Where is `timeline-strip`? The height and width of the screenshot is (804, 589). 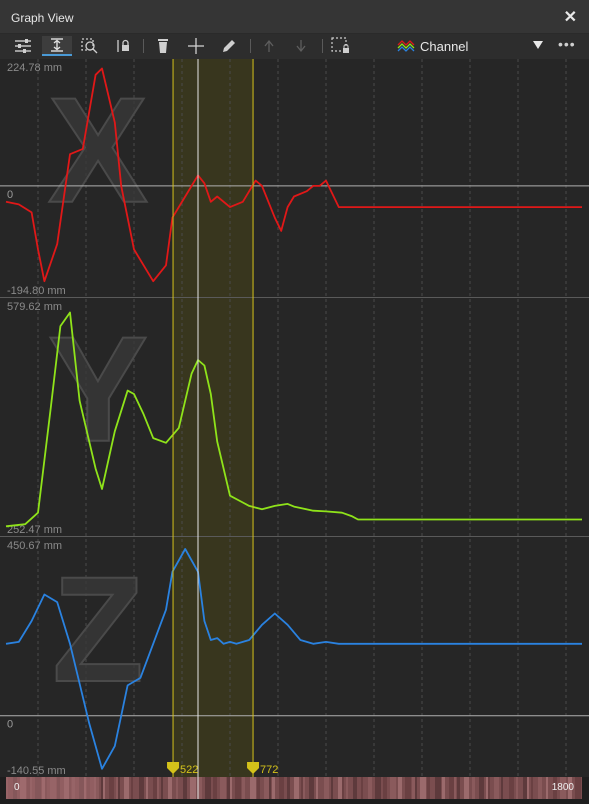
timeline-strip is located at coordinates (294, 788).